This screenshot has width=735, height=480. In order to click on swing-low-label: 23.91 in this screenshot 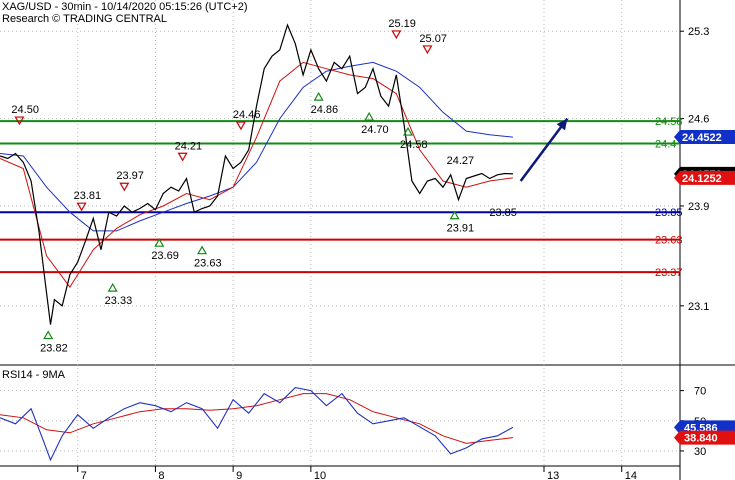, I will do `click(461, 229)`.